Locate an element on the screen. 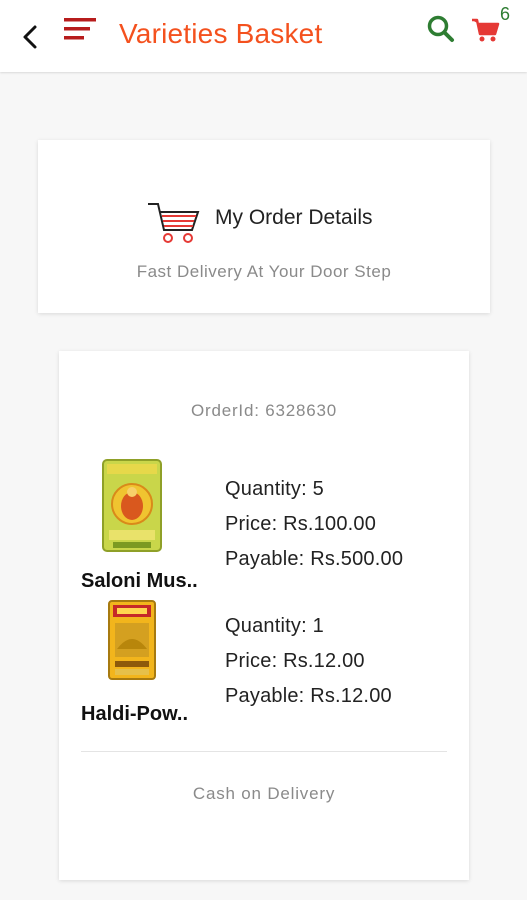  cart-outline-icon is located at coordinates (175, 223).